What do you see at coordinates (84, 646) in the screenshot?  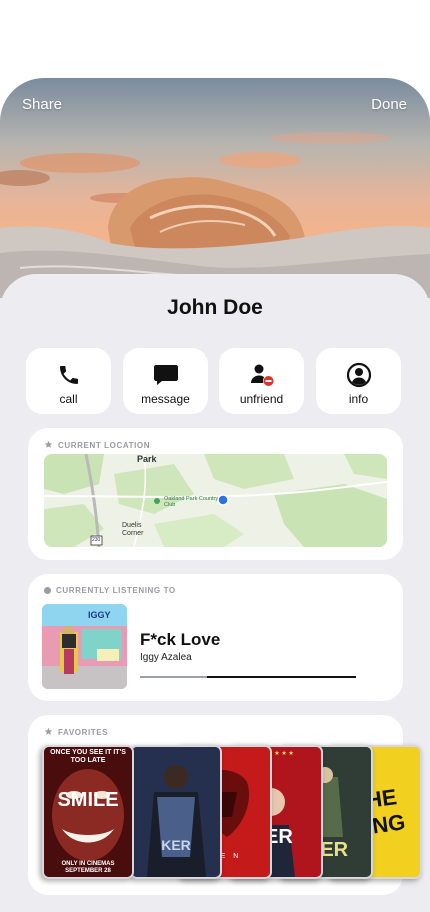 I see `album-cover: IGGY` at bounding box center [84, 646].